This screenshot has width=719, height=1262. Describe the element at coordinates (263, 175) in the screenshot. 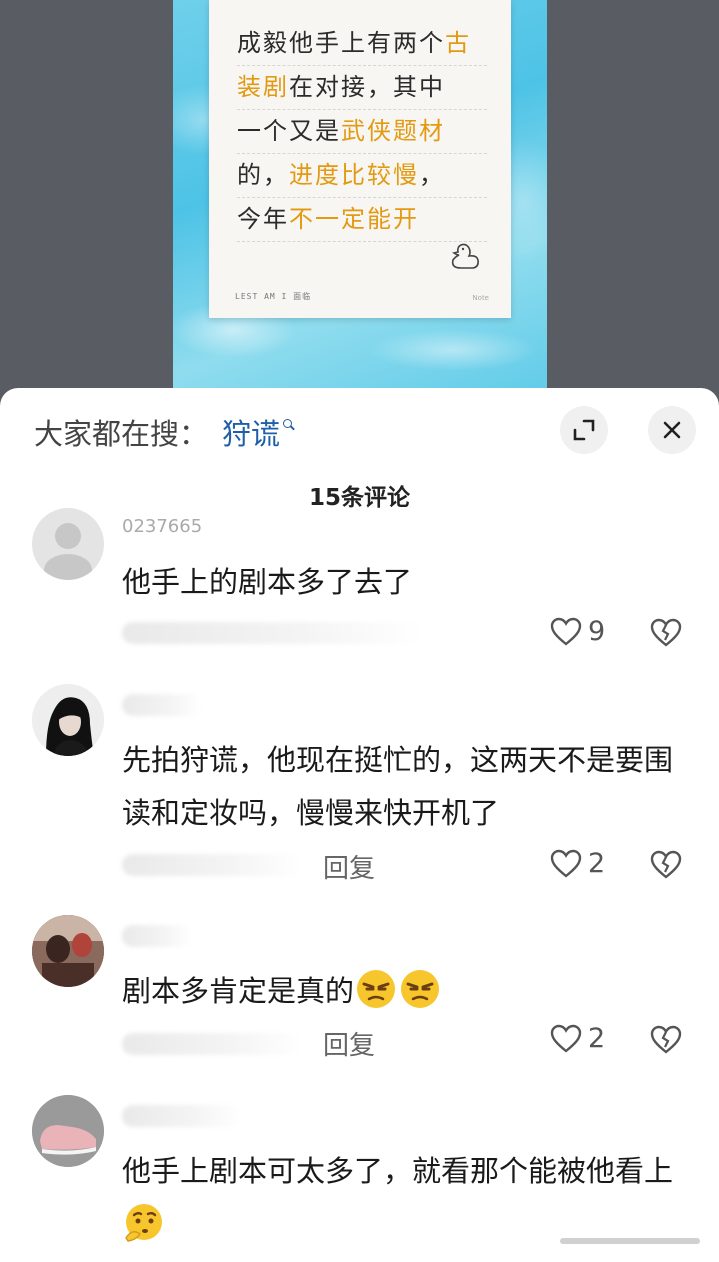

I see `note-plain-text: 的，` at that location.